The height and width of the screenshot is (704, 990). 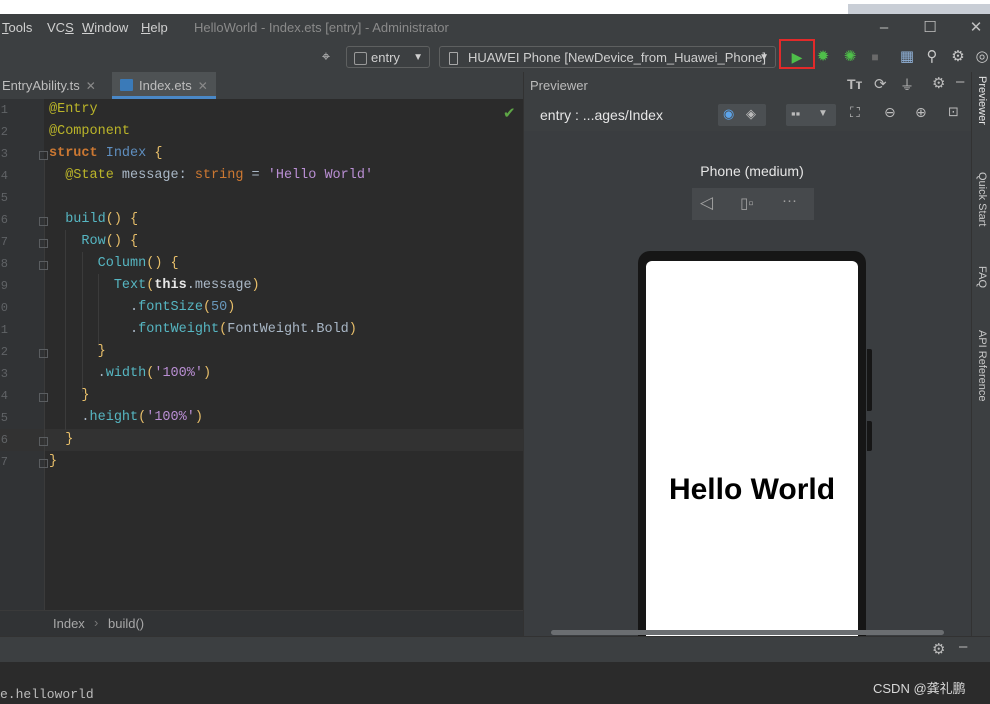 What do you see at coordinates (982, 199) in the screenshot?
I see `tool-window-quick-start: Quick Start` at bounding box center [982, 199].